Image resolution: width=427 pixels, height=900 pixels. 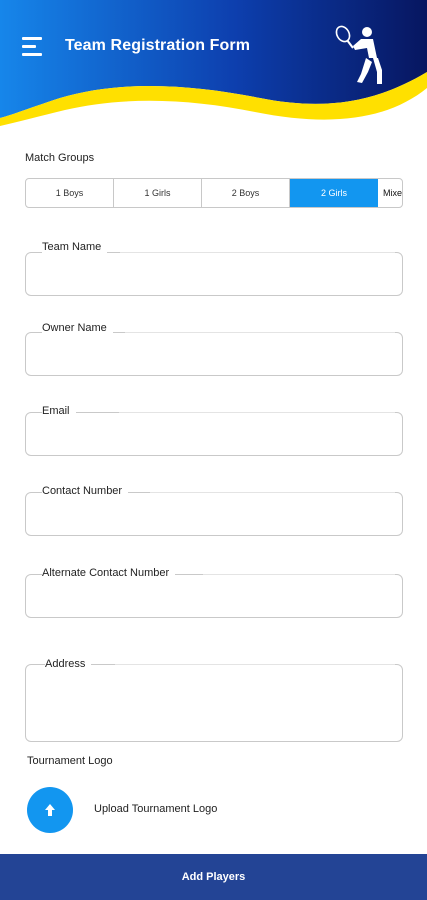 I want to click on upload-logo-button, so click(x=50, y=810).